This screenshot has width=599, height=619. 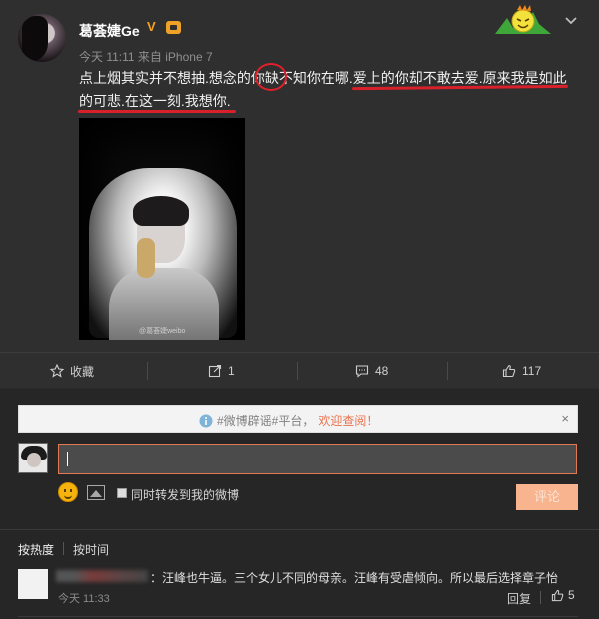 What do you see at coordinates (215, 371) in the screenshot?
I see `repost-icon` at bounding box center [215, 371].